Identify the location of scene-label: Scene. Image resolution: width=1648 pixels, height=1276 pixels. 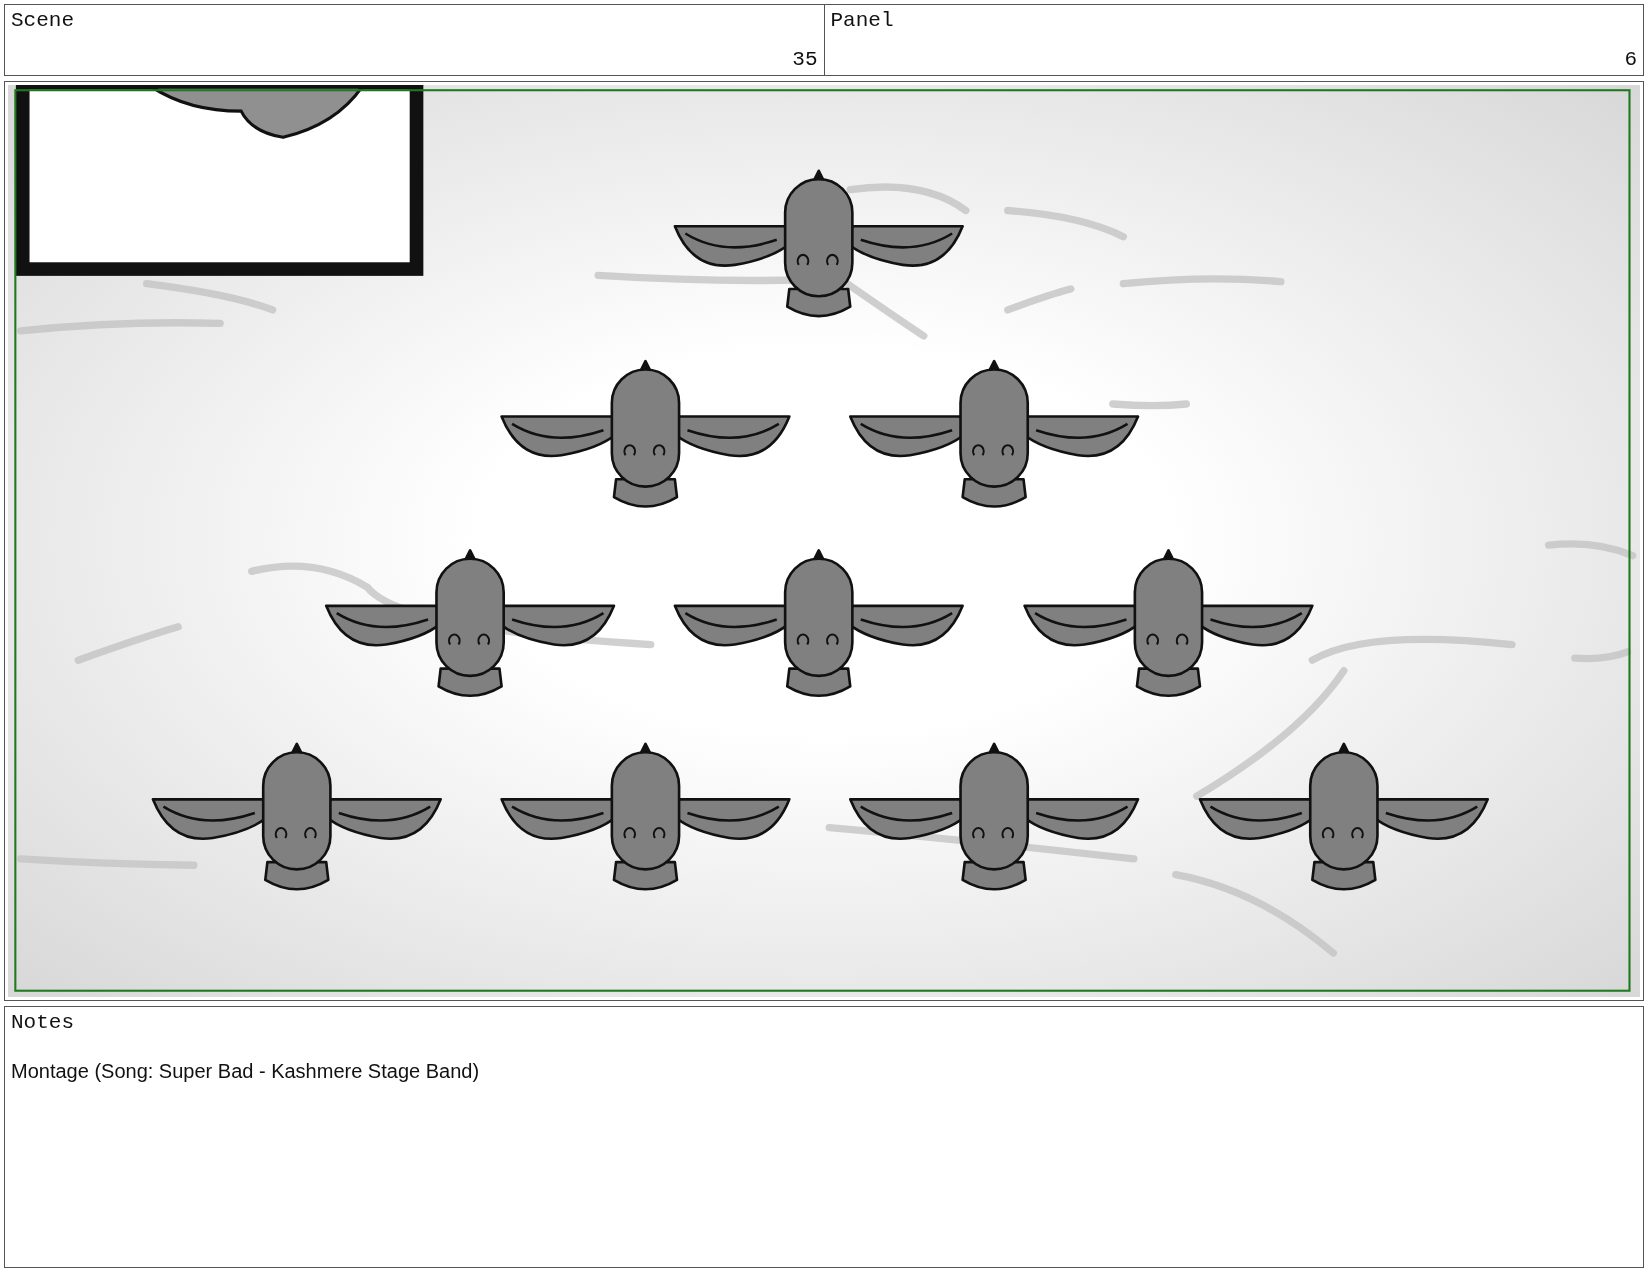
(42, 20).